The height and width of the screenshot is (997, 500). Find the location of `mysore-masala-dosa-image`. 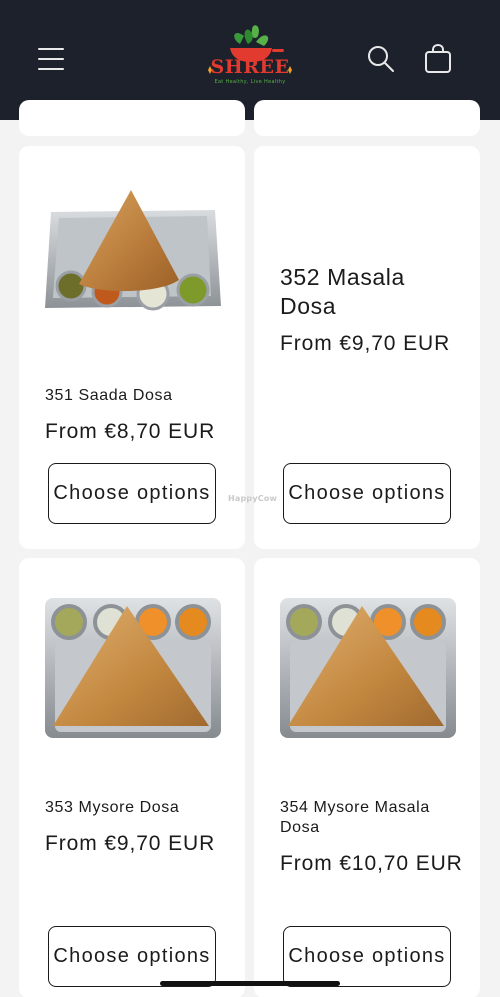

mysore-masala-dosa-image is located at coordinates (368, 668).